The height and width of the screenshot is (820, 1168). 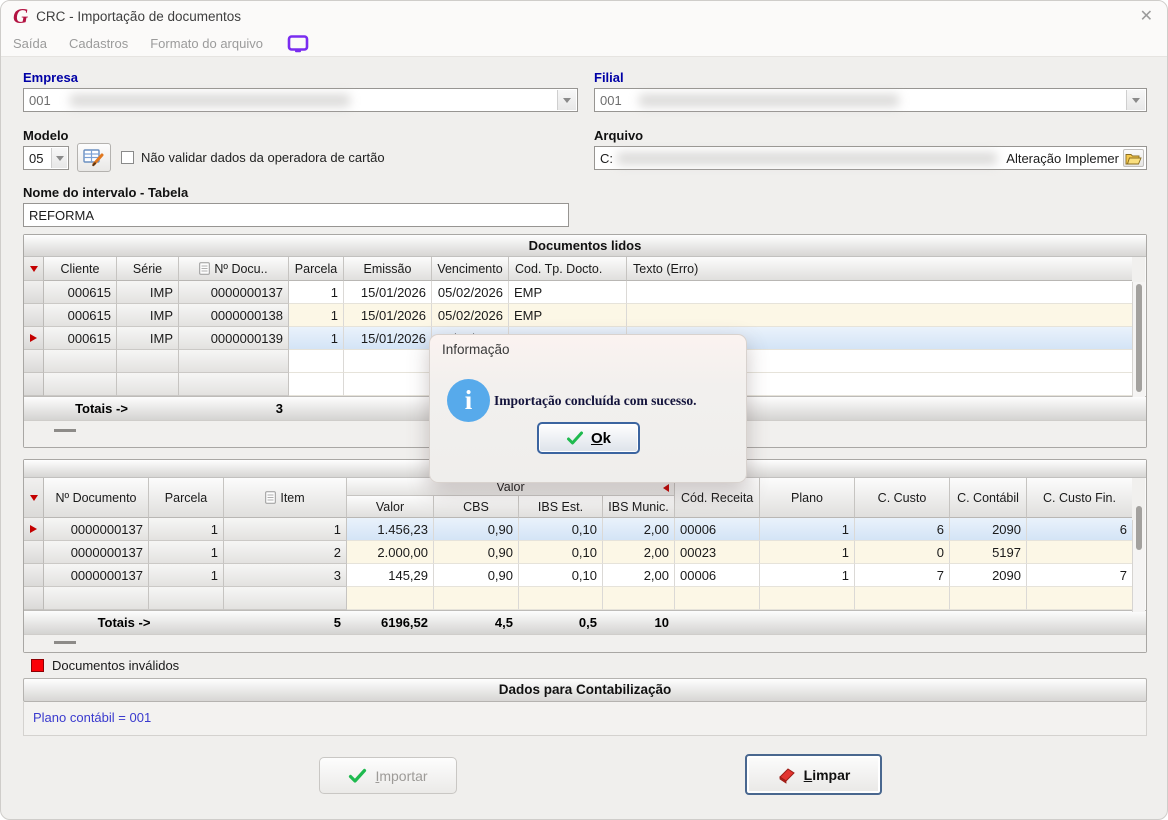 I want to click on arquivo-label: Arquivo, so click(x=619, y=135).